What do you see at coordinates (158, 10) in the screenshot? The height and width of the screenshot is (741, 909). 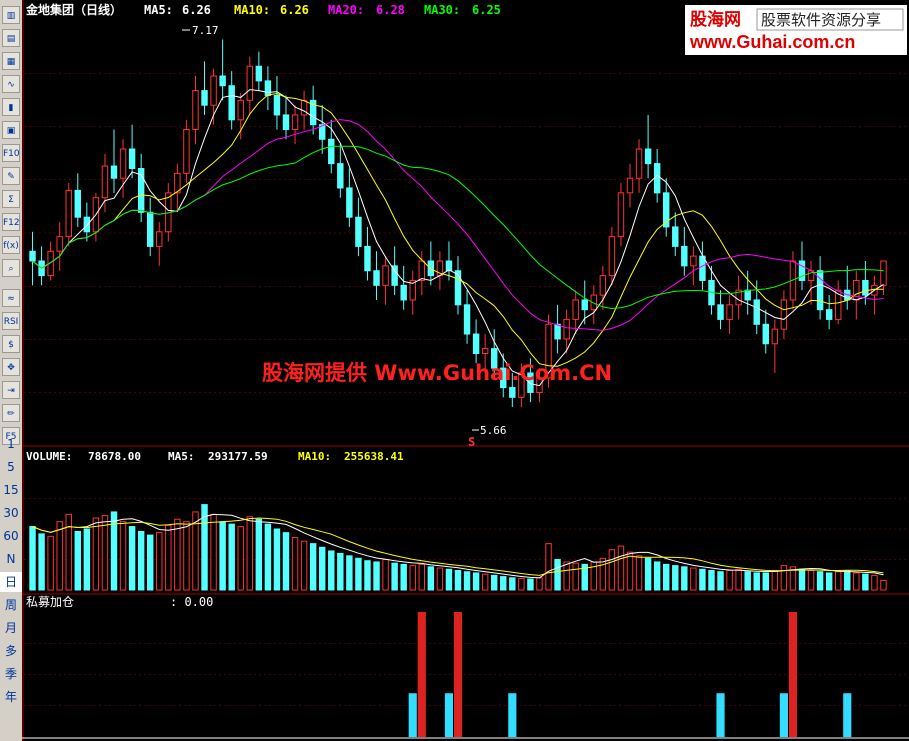 I see `ma5-label: MA5:` at bounding box center [158, 10].